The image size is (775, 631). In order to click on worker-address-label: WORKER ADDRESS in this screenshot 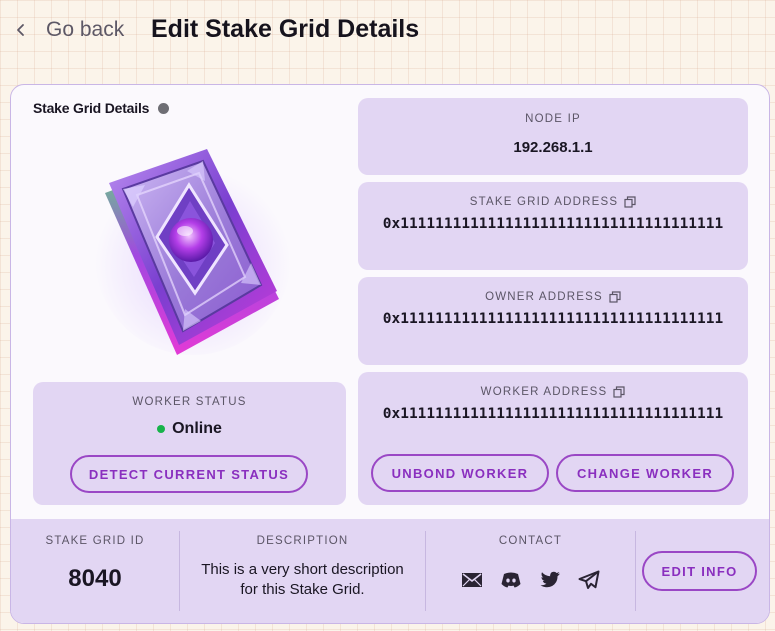, I will do `click(544, 392)`.